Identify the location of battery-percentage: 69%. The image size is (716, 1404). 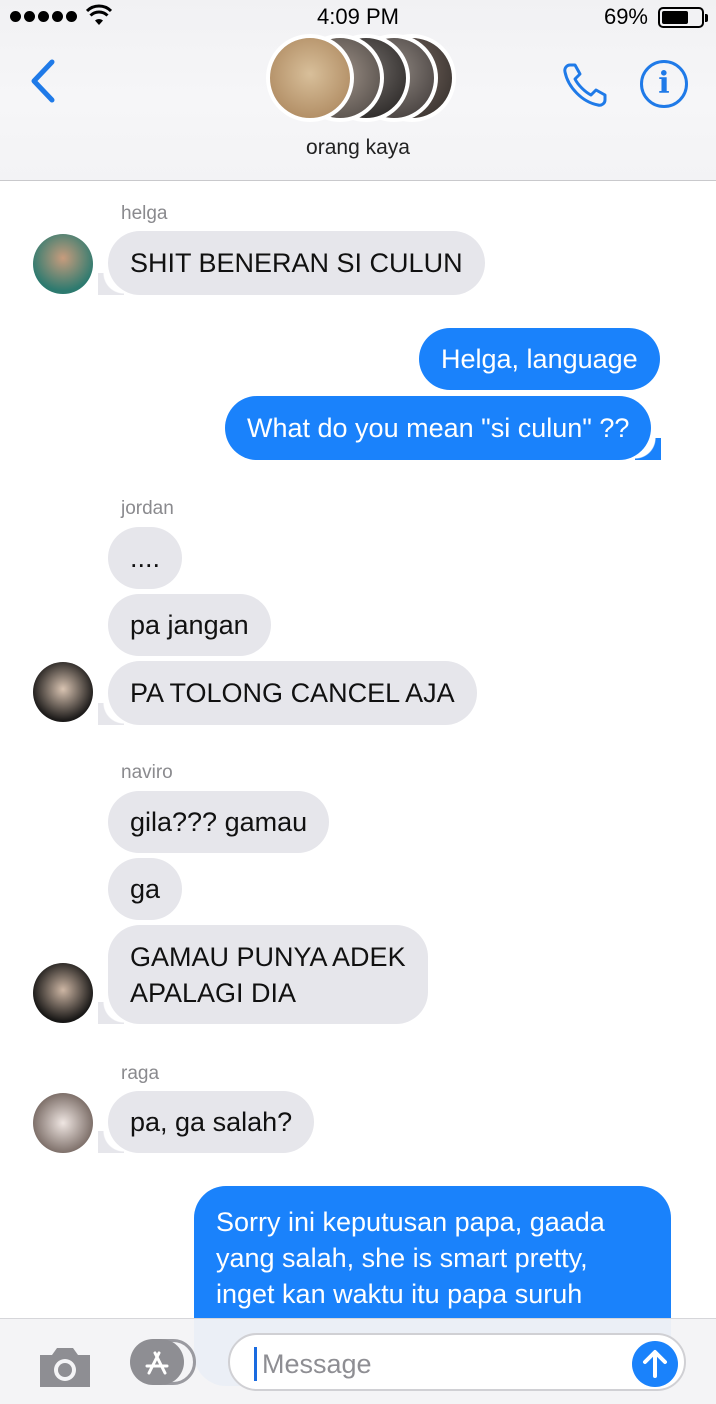
(625, 16).